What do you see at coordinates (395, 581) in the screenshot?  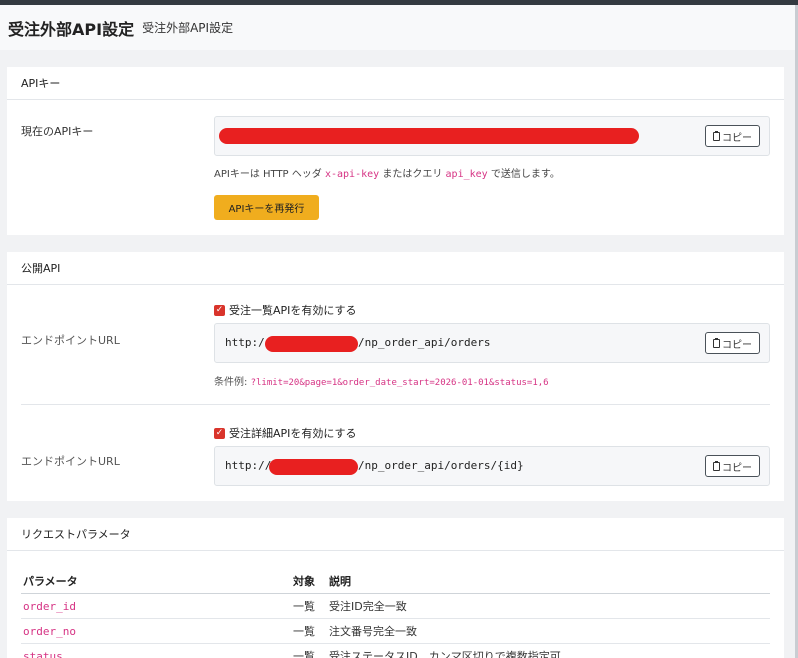 I see `table-header: パラメータ 対象 説明` at bounding box center [395, 581].